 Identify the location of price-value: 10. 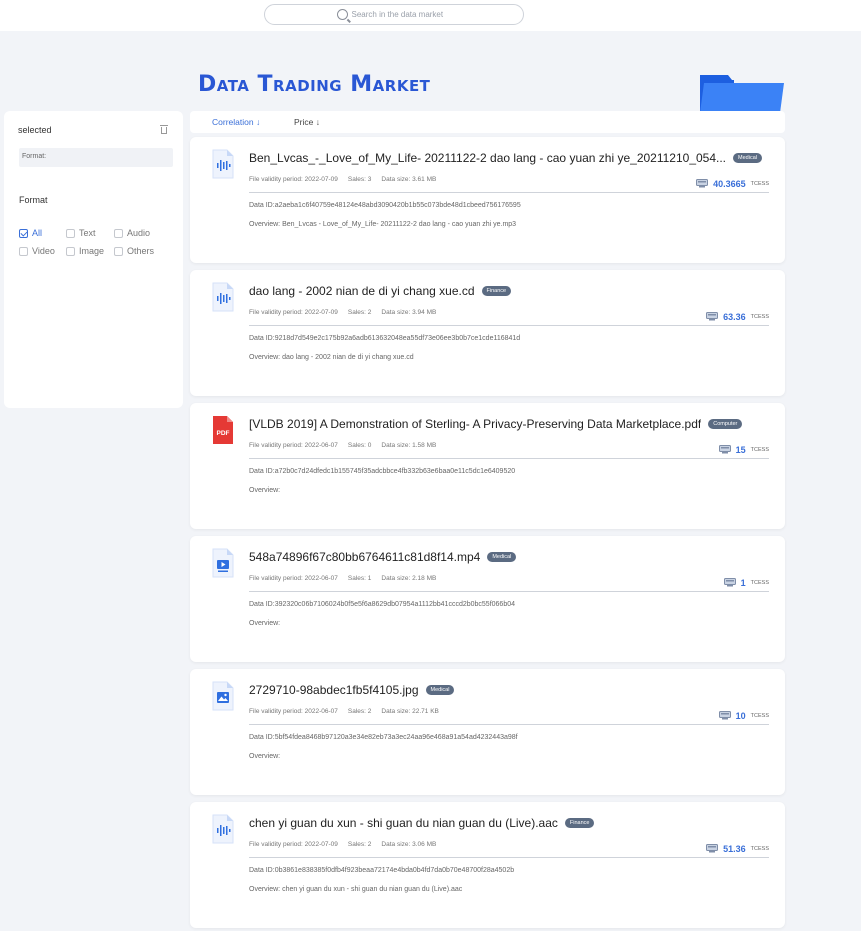
(740, 716).